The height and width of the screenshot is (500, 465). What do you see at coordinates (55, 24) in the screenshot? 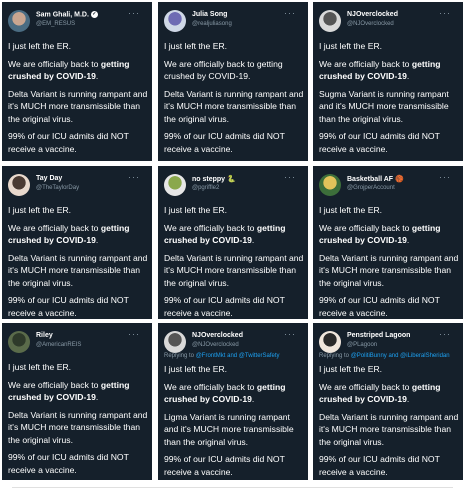
I see `user-handle: @EM_RESUS` at bounding box center [55, 24].